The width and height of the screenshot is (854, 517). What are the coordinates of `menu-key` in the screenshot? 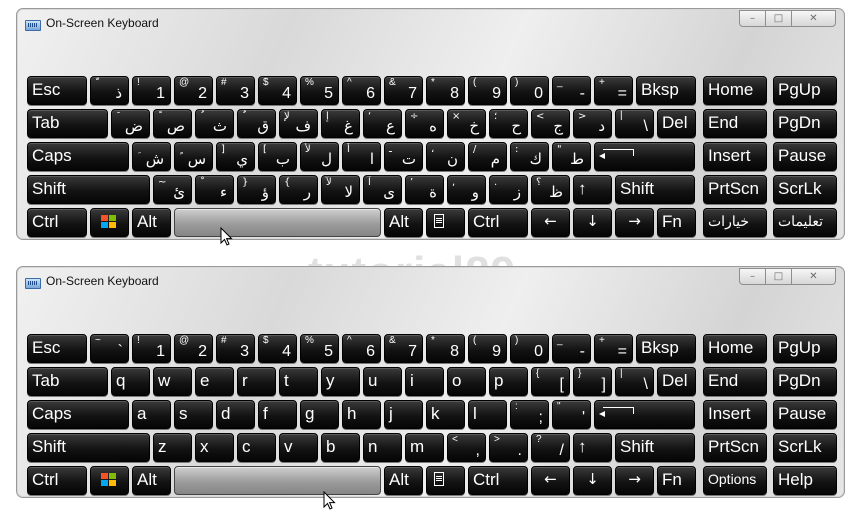 It's located at (445, 480).